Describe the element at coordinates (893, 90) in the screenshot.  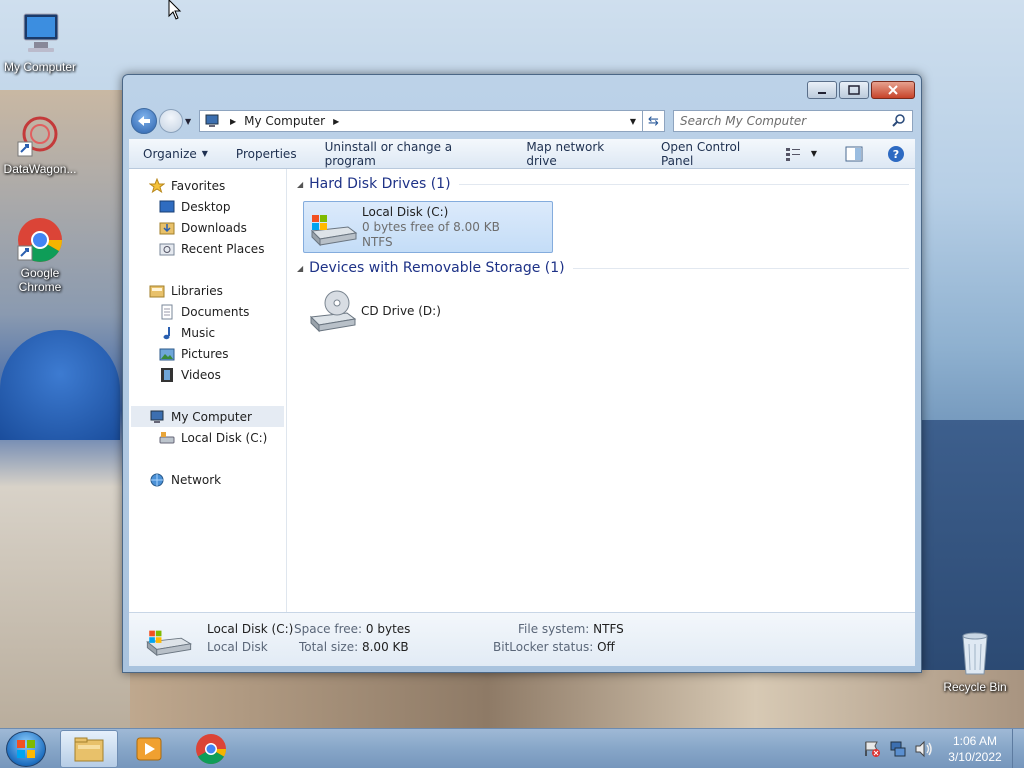
I see `close-button` at that location.